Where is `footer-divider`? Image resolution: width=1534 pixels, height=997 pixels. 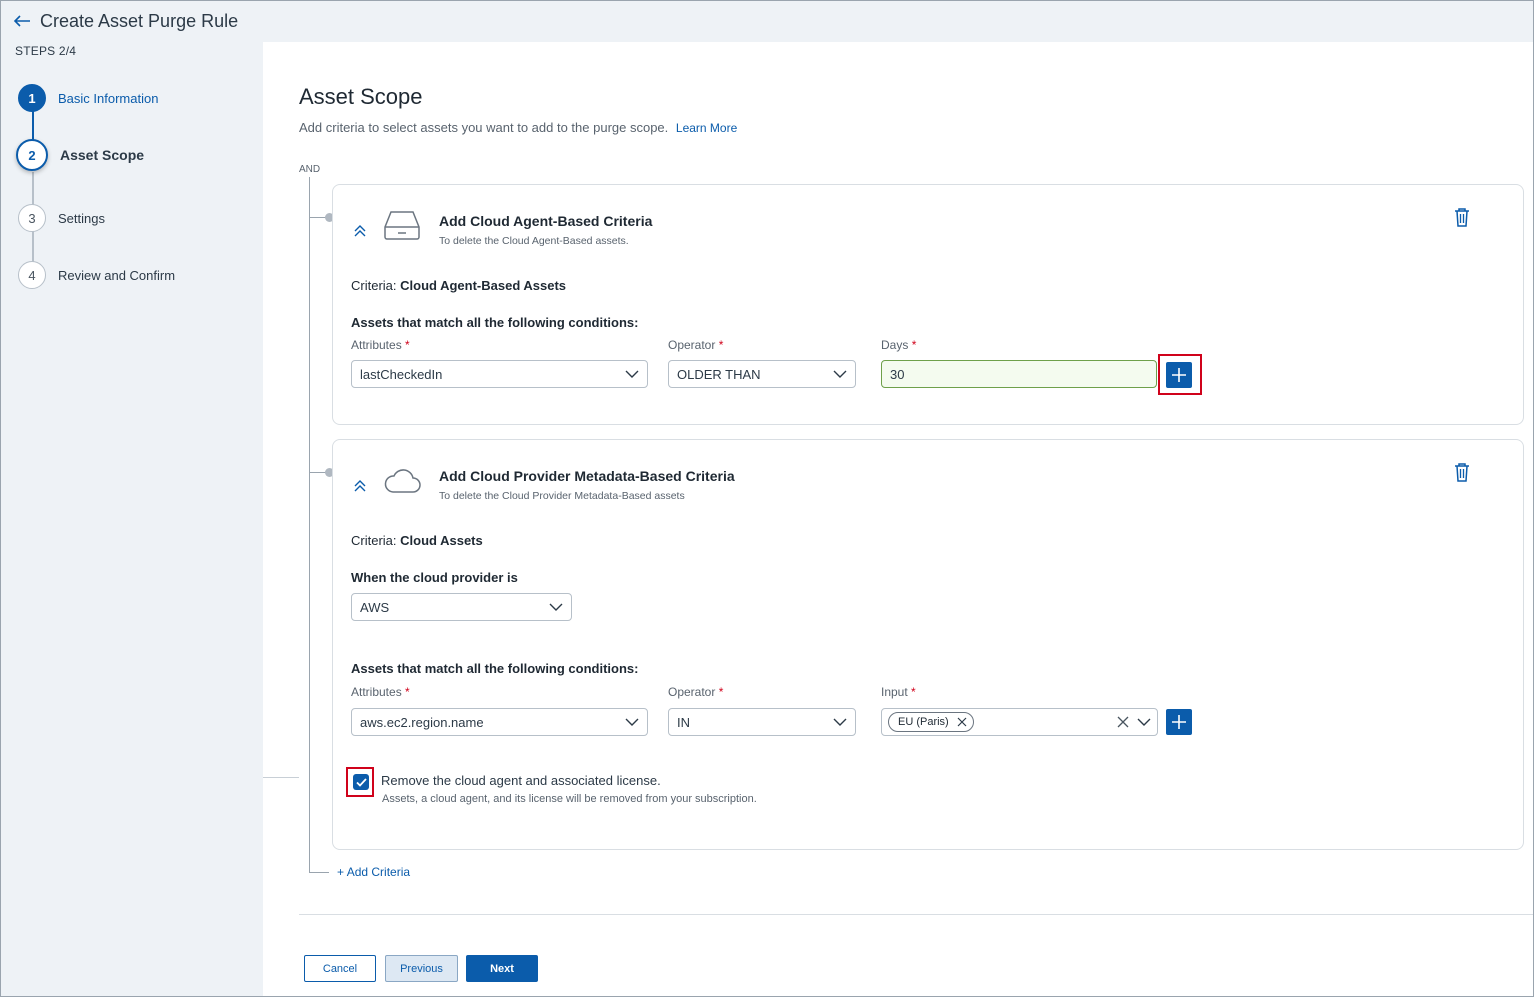
footer-divider is located at coordinates (916, 914).